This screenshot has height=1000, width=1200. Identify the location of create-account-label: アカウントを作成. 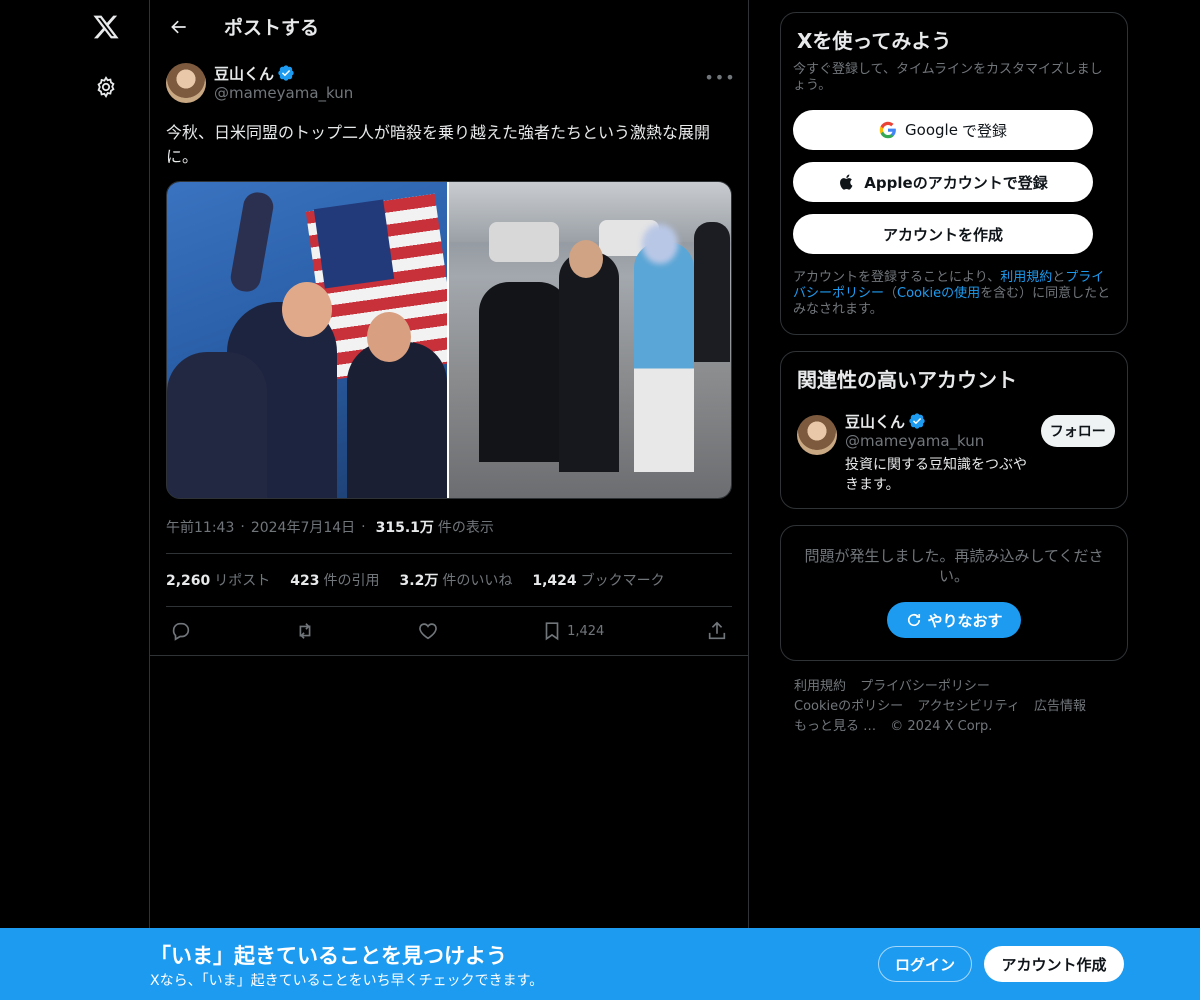
(942, 234).